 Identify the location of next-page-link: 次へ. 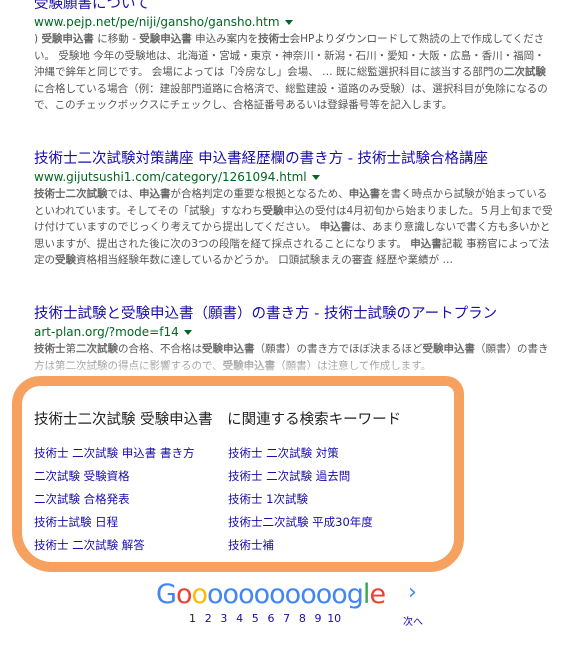
(413, 620).